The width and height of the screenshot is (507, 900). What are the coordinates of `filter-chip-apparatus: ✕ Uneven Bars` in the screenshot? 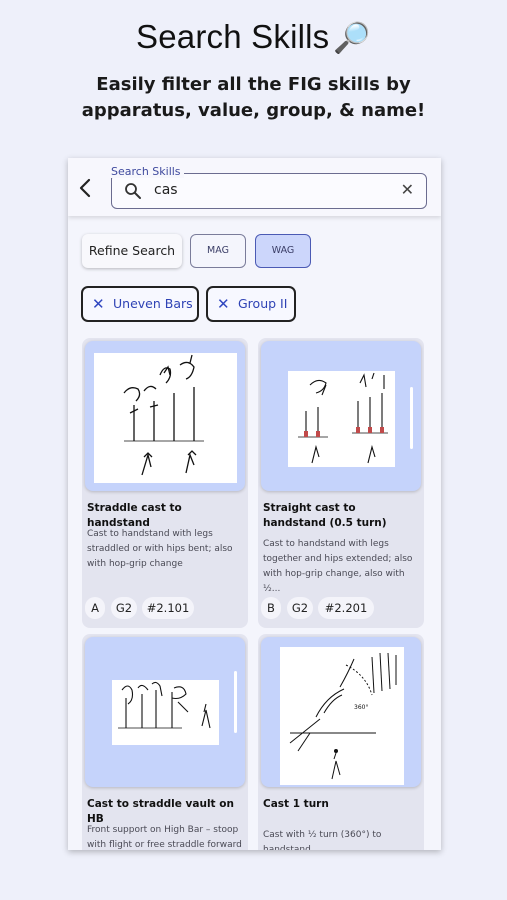 It's located at (140, 304).